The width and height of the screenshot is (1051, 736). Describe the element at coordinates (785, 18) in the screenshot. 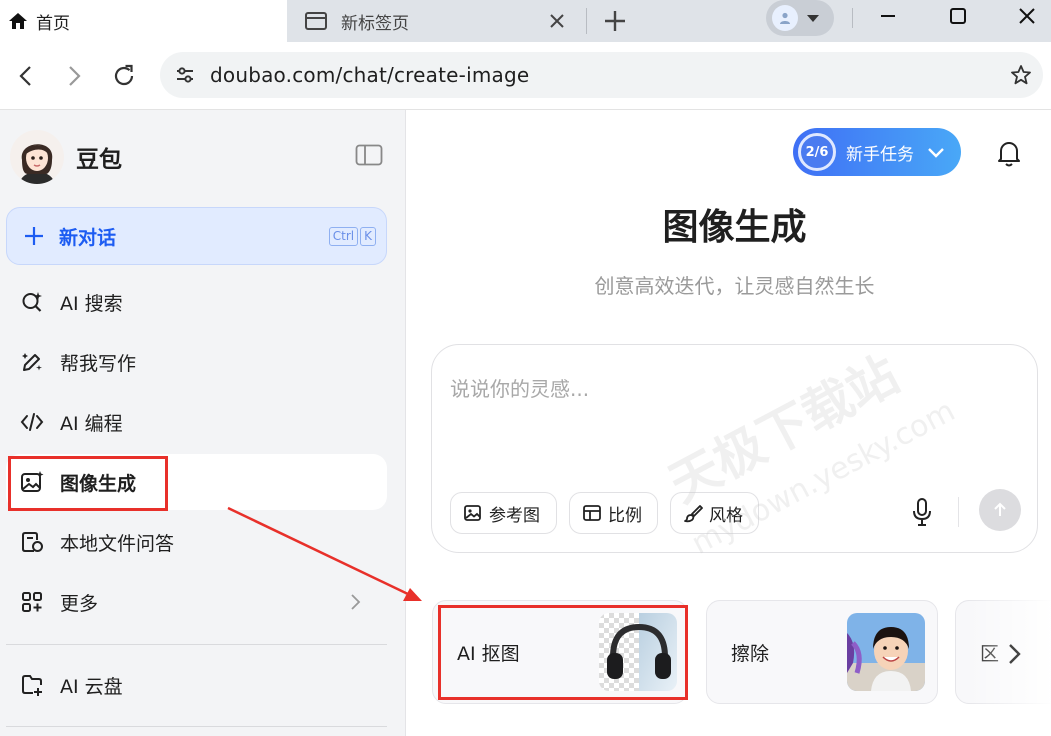

I see `profile-avatar-icon` at that location.